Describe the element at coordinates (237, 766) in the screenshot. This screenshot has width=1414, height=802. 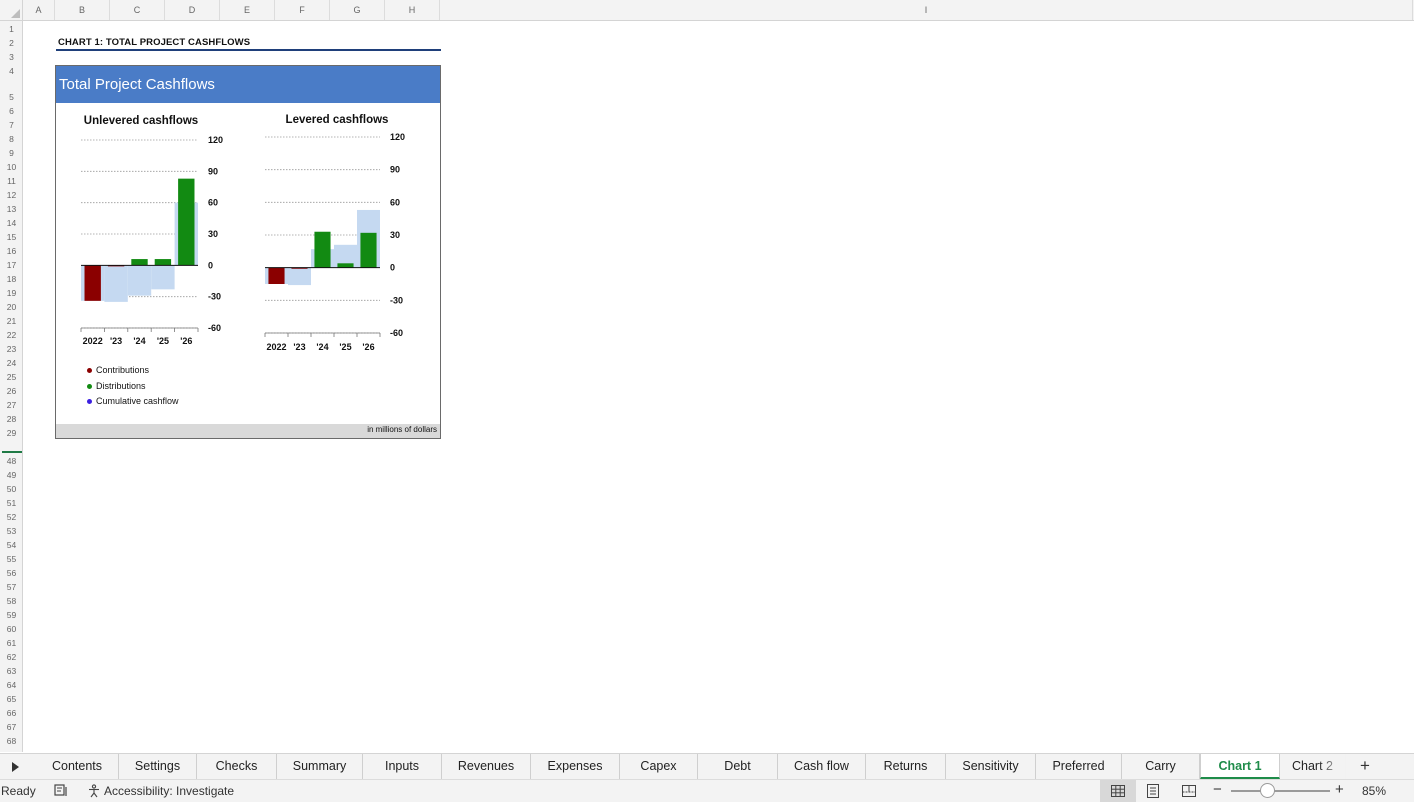
I see `sheet-tab-checks: Checks` at that location.